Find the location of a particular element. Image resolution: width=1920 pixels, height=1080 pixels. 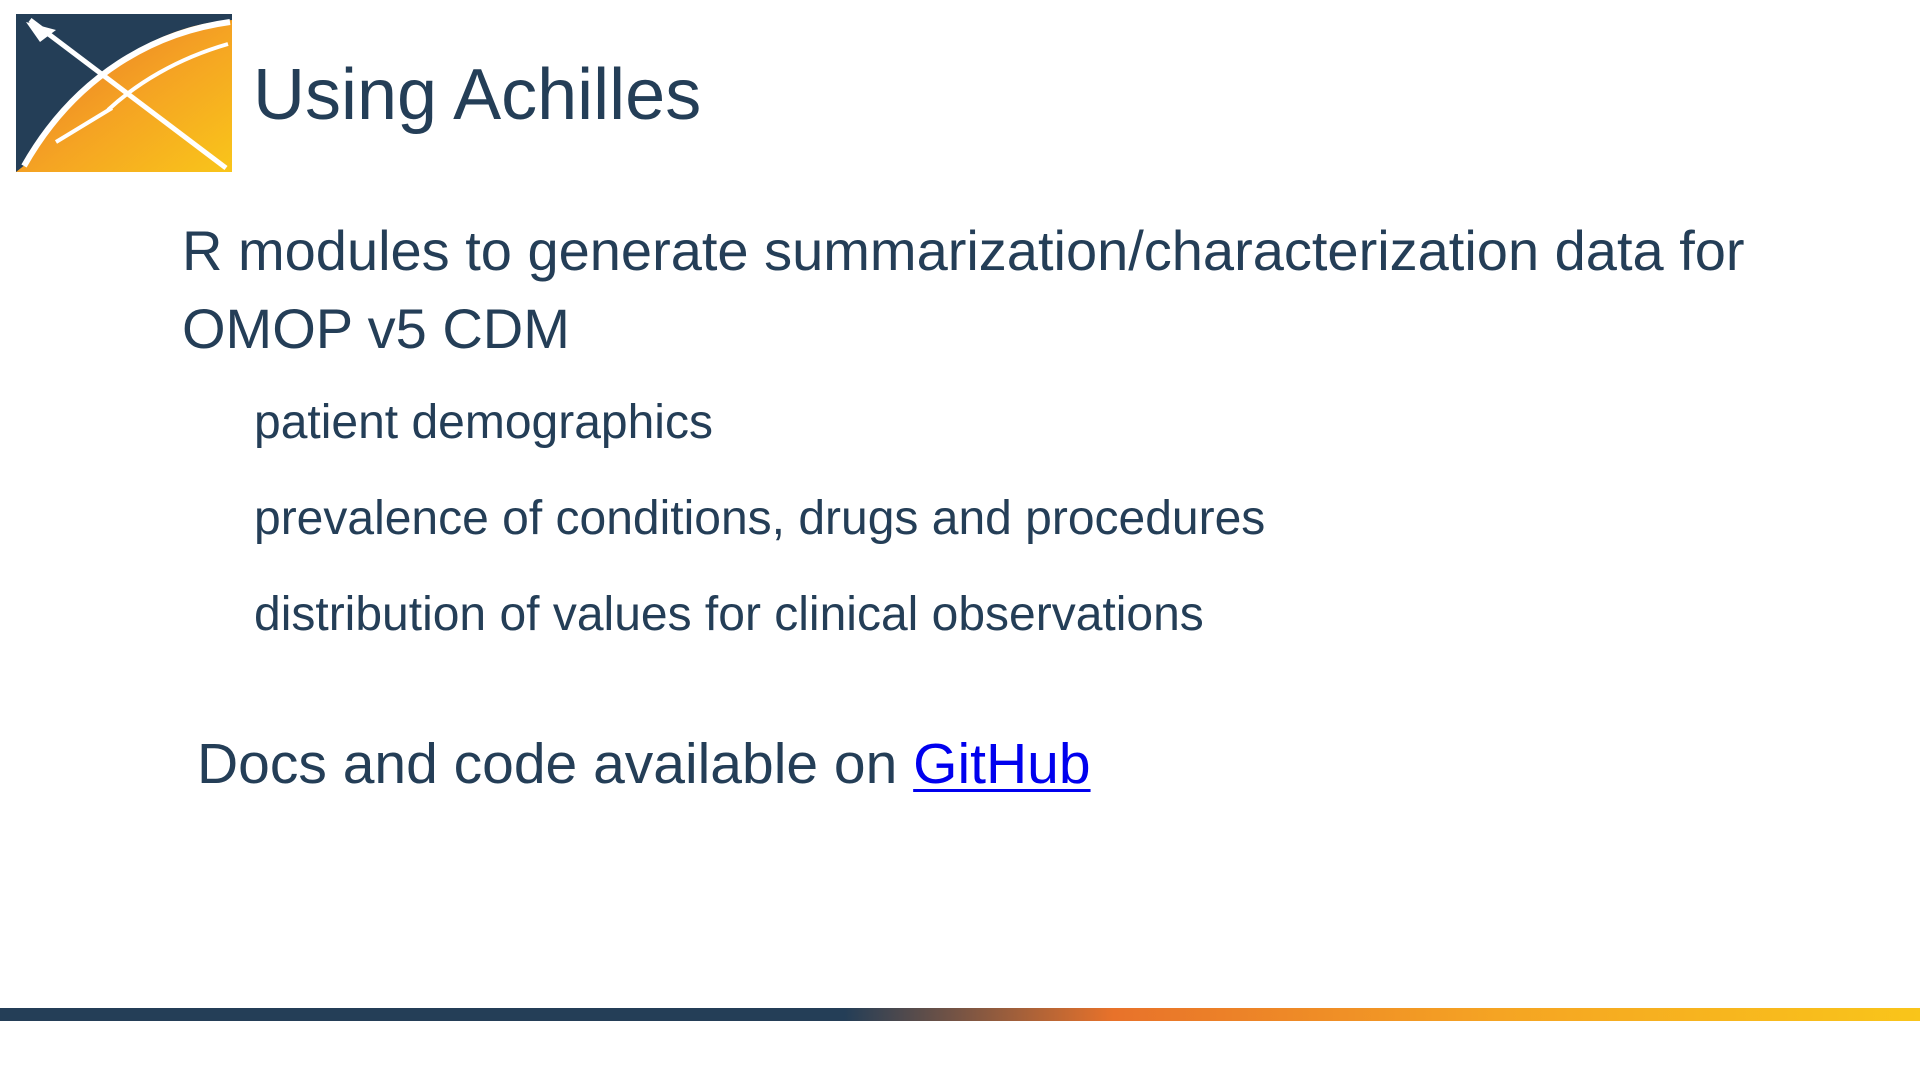

footer-gradient-bar is located at coordinates (960, 1014).